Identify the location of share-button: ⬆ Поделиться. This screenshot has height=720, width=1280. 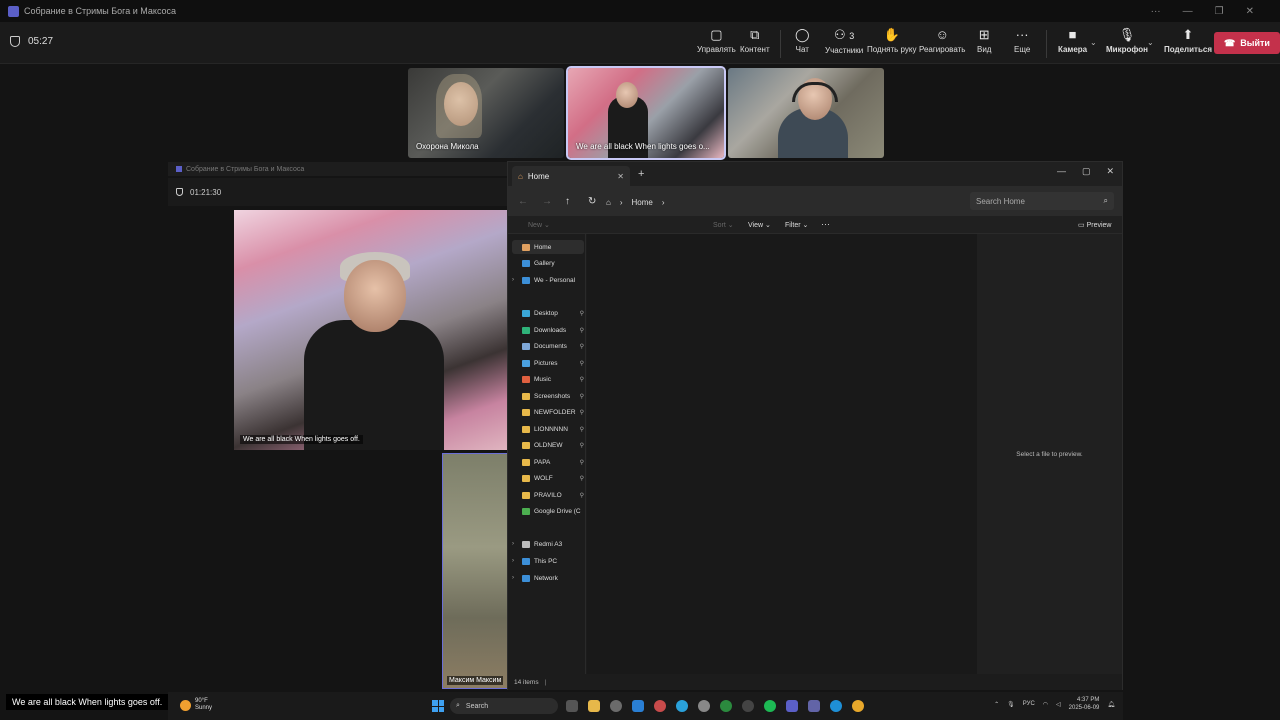
(1188, 41).